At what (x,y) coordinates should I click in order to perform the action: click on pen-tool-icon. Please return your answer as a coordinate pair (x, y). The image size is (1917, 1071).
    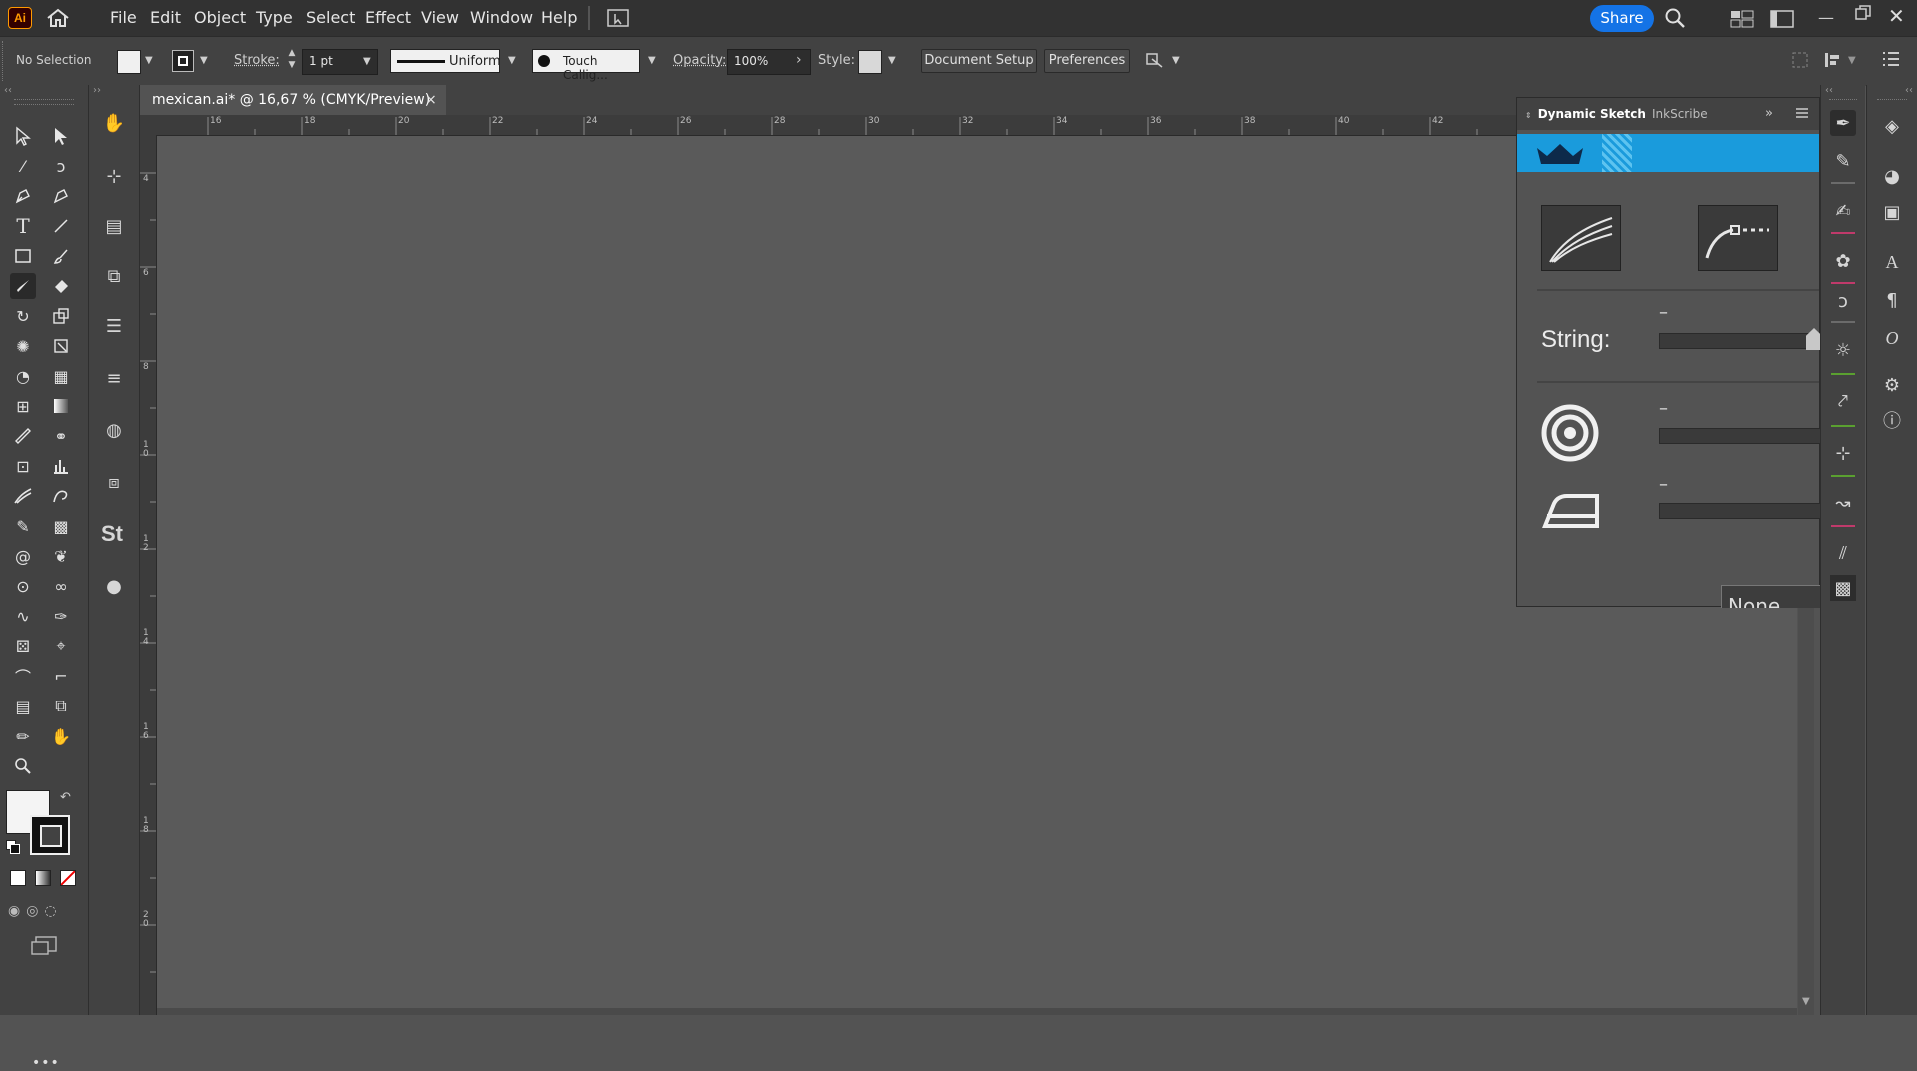
    Looking at the image, I should click on (23, 196).